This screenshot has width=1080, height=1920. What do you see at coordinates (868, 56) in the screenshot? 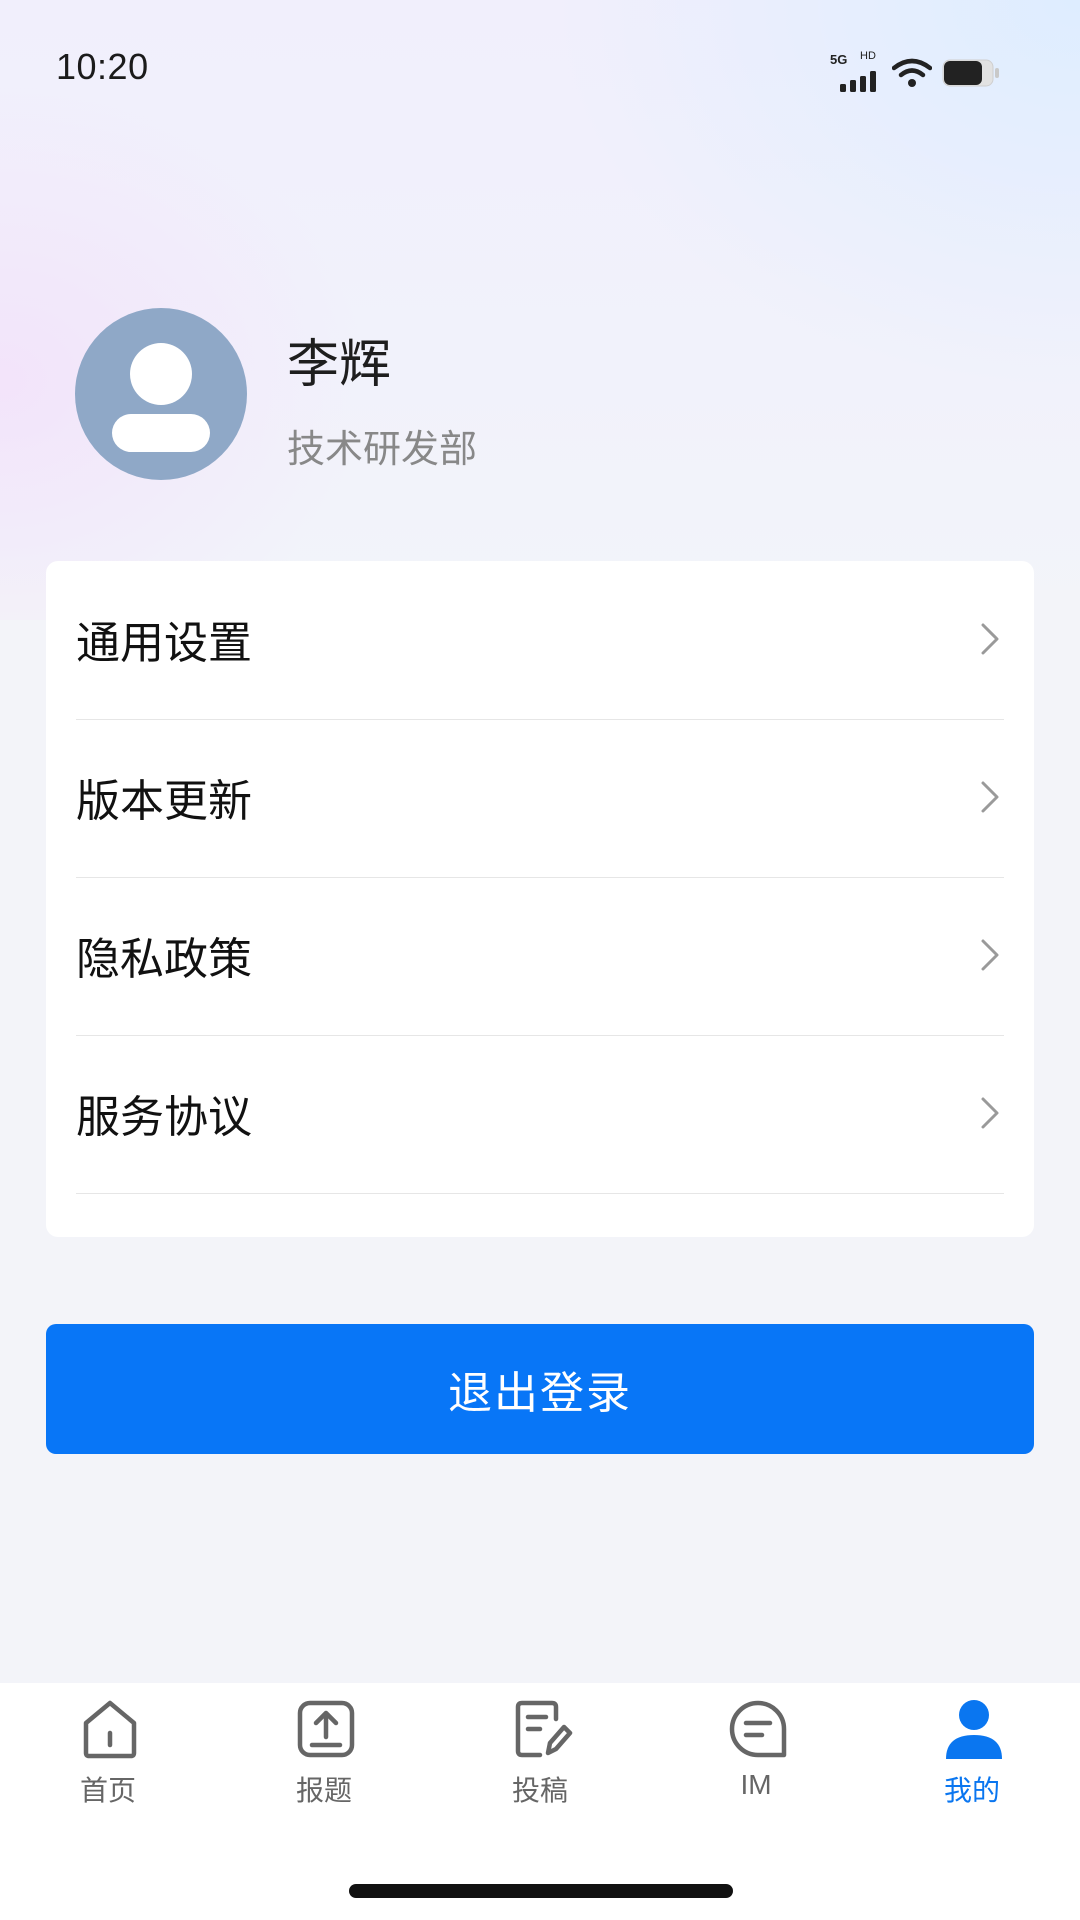
I see `hd-label: HD` at bounding box center [868, 56].